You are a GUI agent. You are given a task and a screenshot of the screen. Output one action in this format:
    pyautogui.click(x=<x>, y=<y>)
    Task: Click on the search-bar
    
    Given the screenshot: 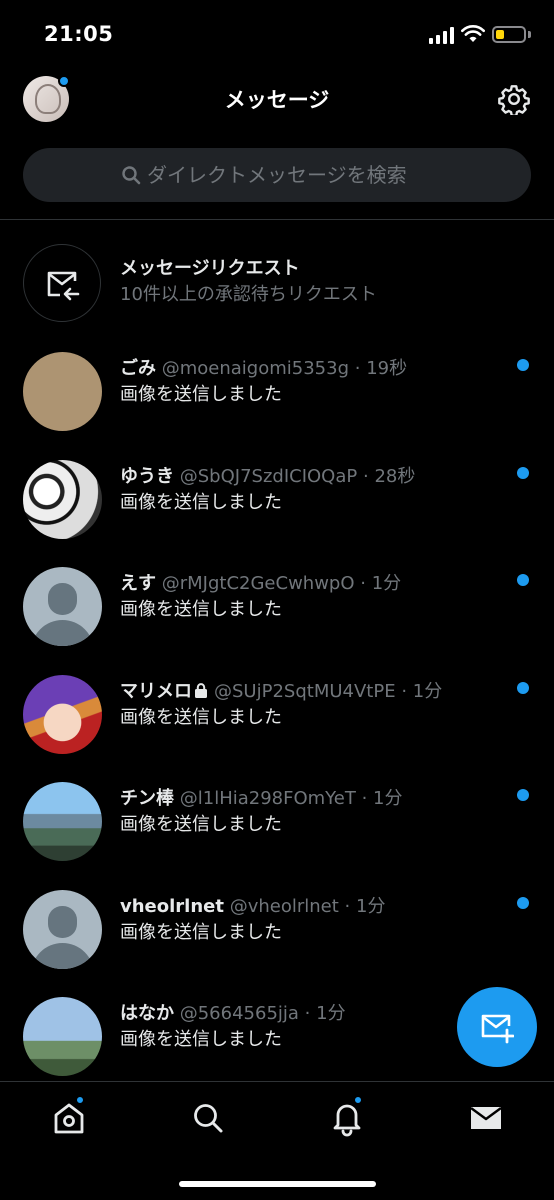 What is the action you would take?
    pyautogui.click(x=277, y=175)
    